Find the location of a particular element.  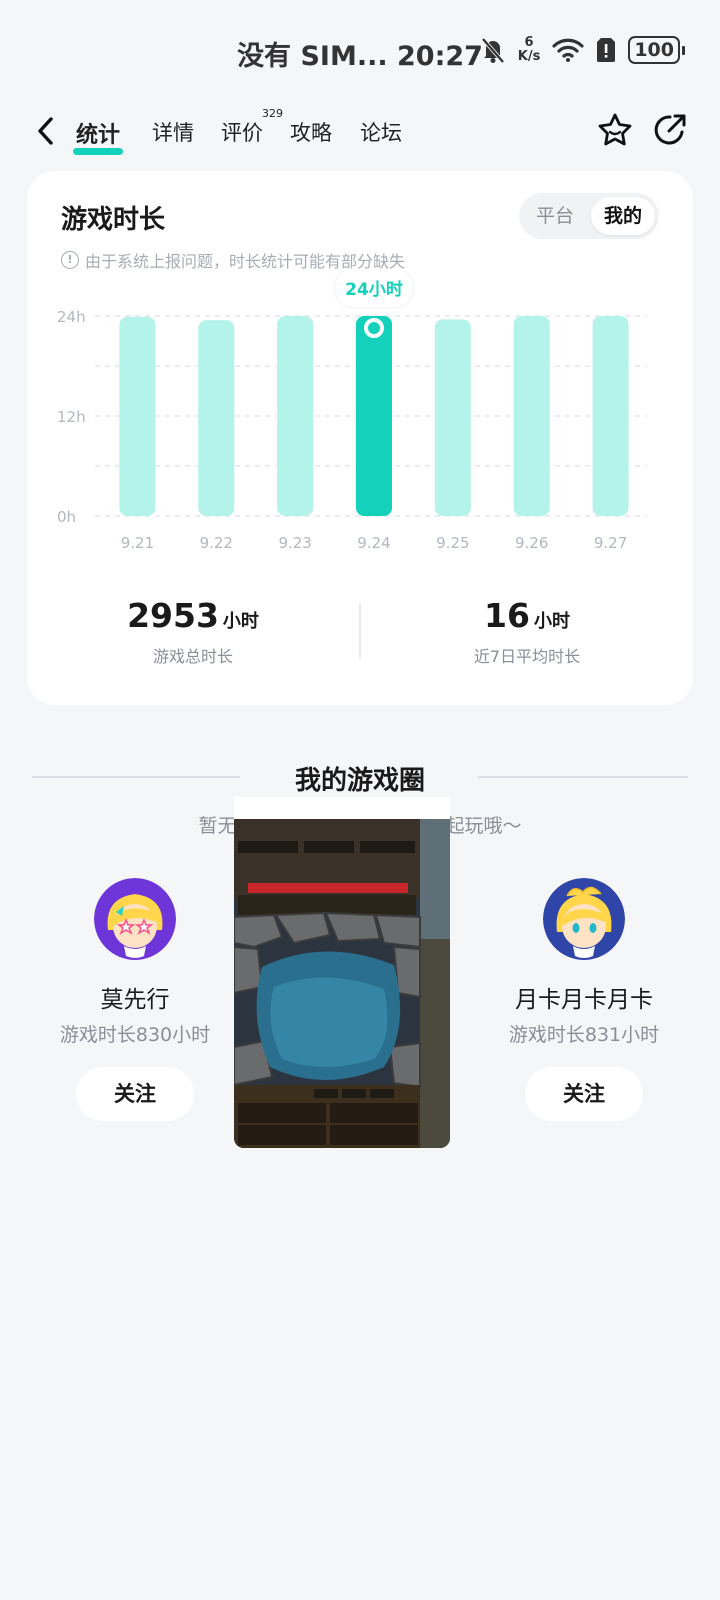

y-tick-label: 0h is located at coordinates (66, 517).